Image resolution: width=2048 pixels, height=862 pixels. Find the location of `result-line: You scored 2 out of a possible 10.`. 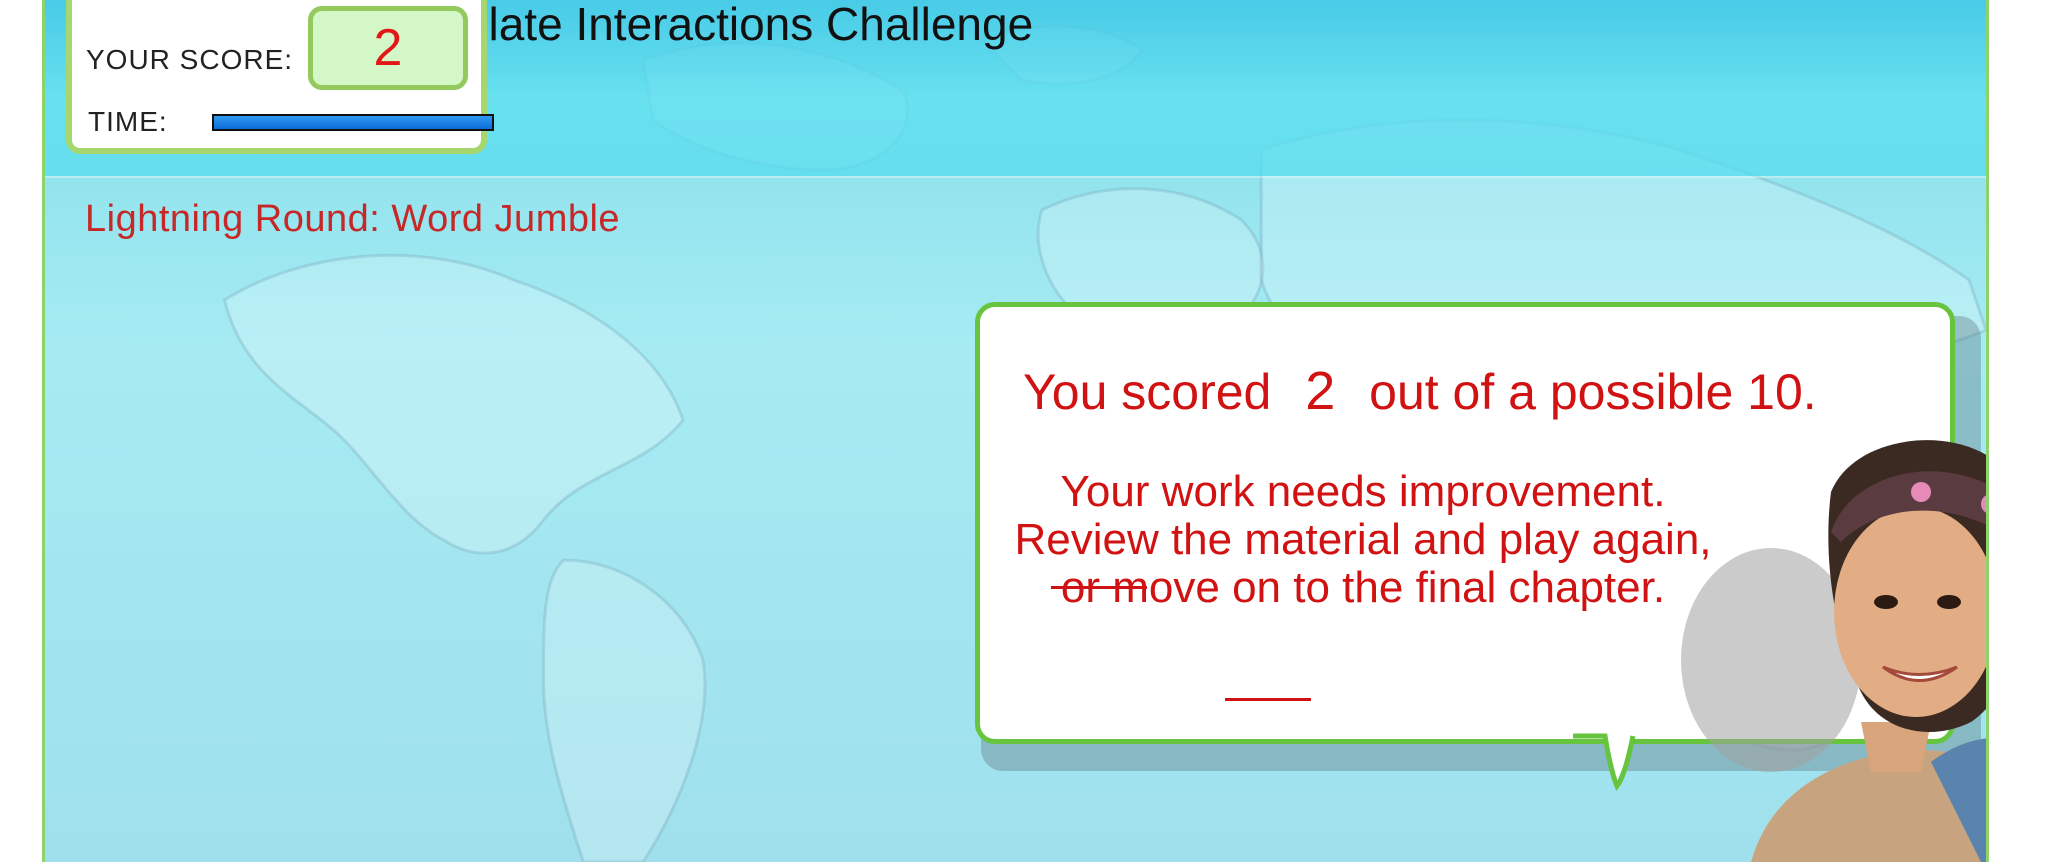

result-line: You scored 2 out of a possible 10. is located at coordinates (1420, 391).